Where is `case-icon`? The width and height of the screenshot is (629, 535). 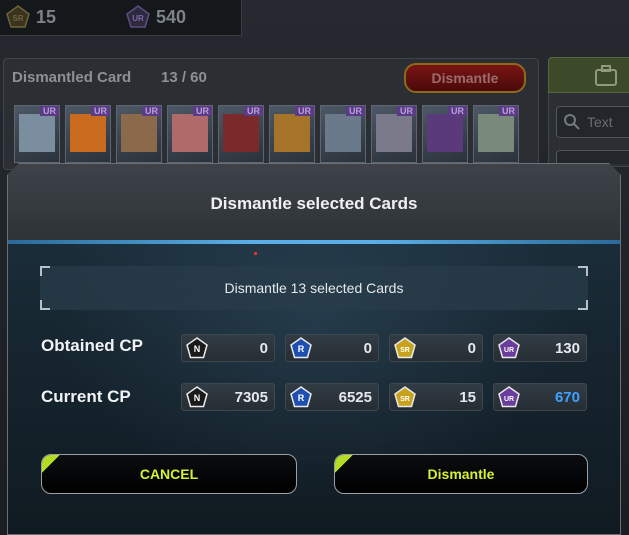
case-icon is located at coordinates (606, 75).